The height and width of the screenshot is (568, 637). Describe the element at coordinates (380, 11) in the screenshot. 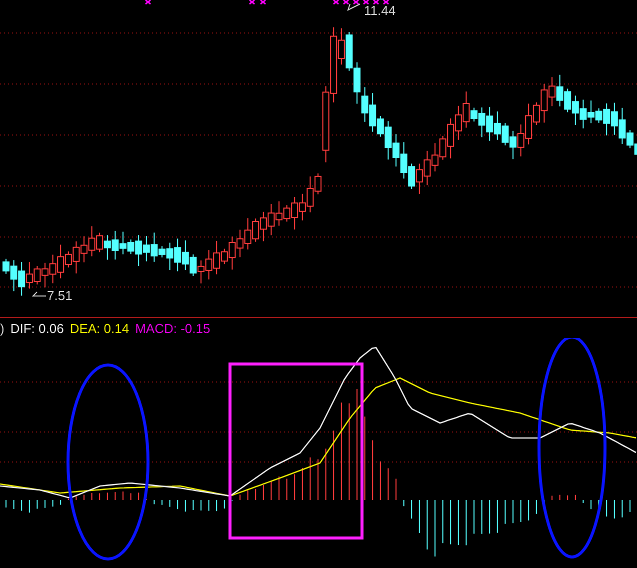

I see `high-price-label: 11.44` at that location.